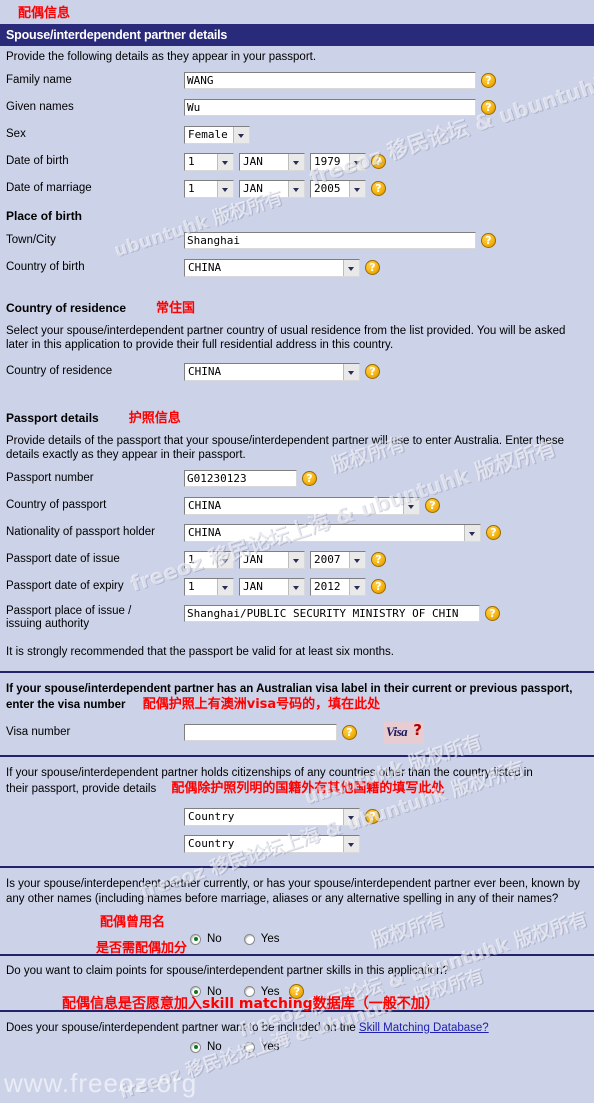  I want to click on issue-month-select: JAN, so click(272, 559).